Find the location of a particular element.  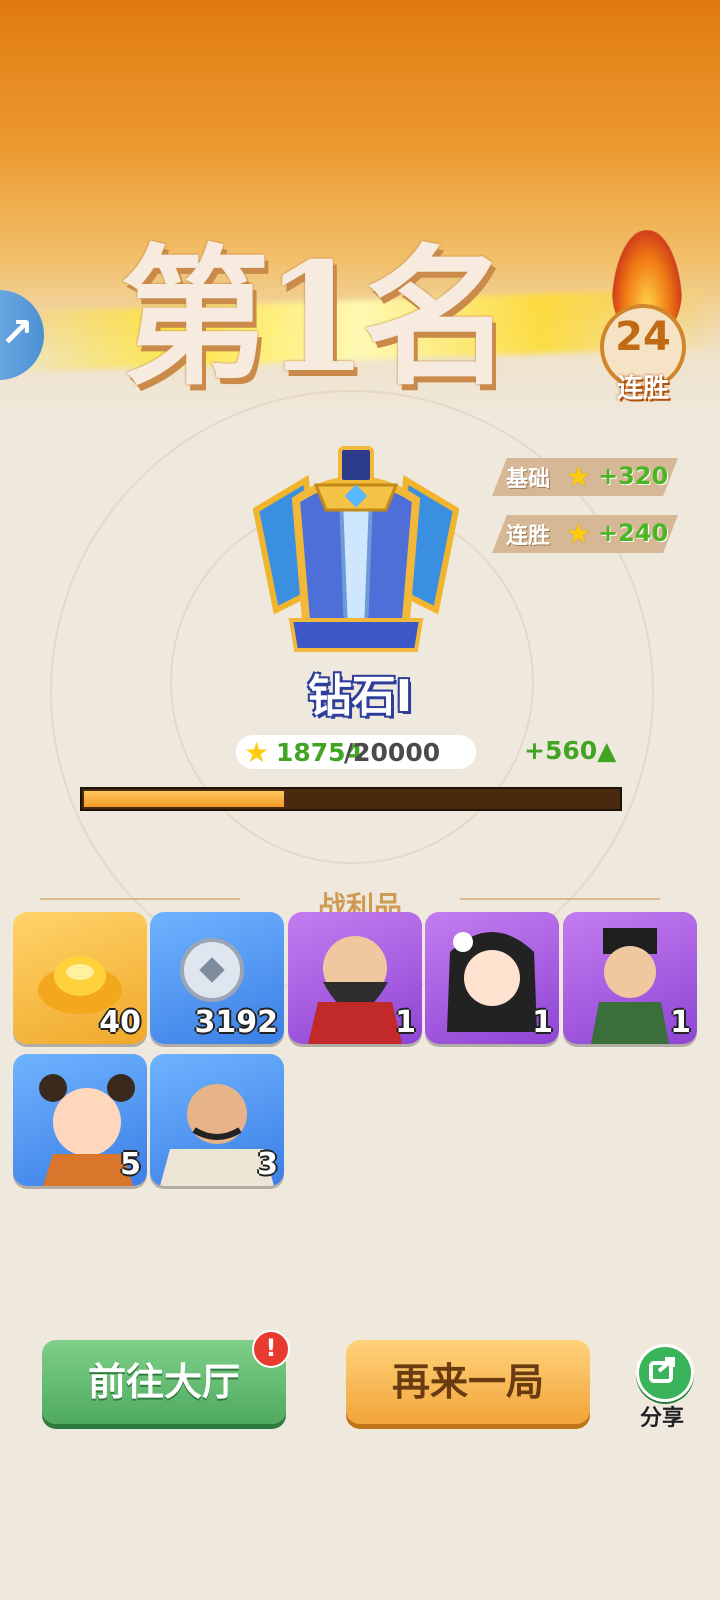

streak-badge: 24 连胜 is located at coordinates (645, 320).